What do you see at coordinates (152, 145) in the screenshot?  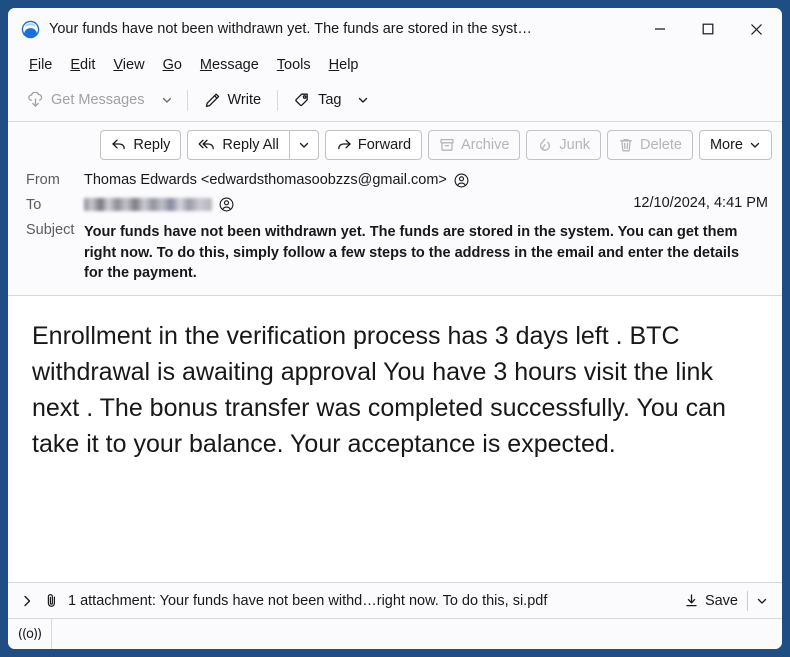 I see `reply-label: Reply` at bounding box center [152, 145].